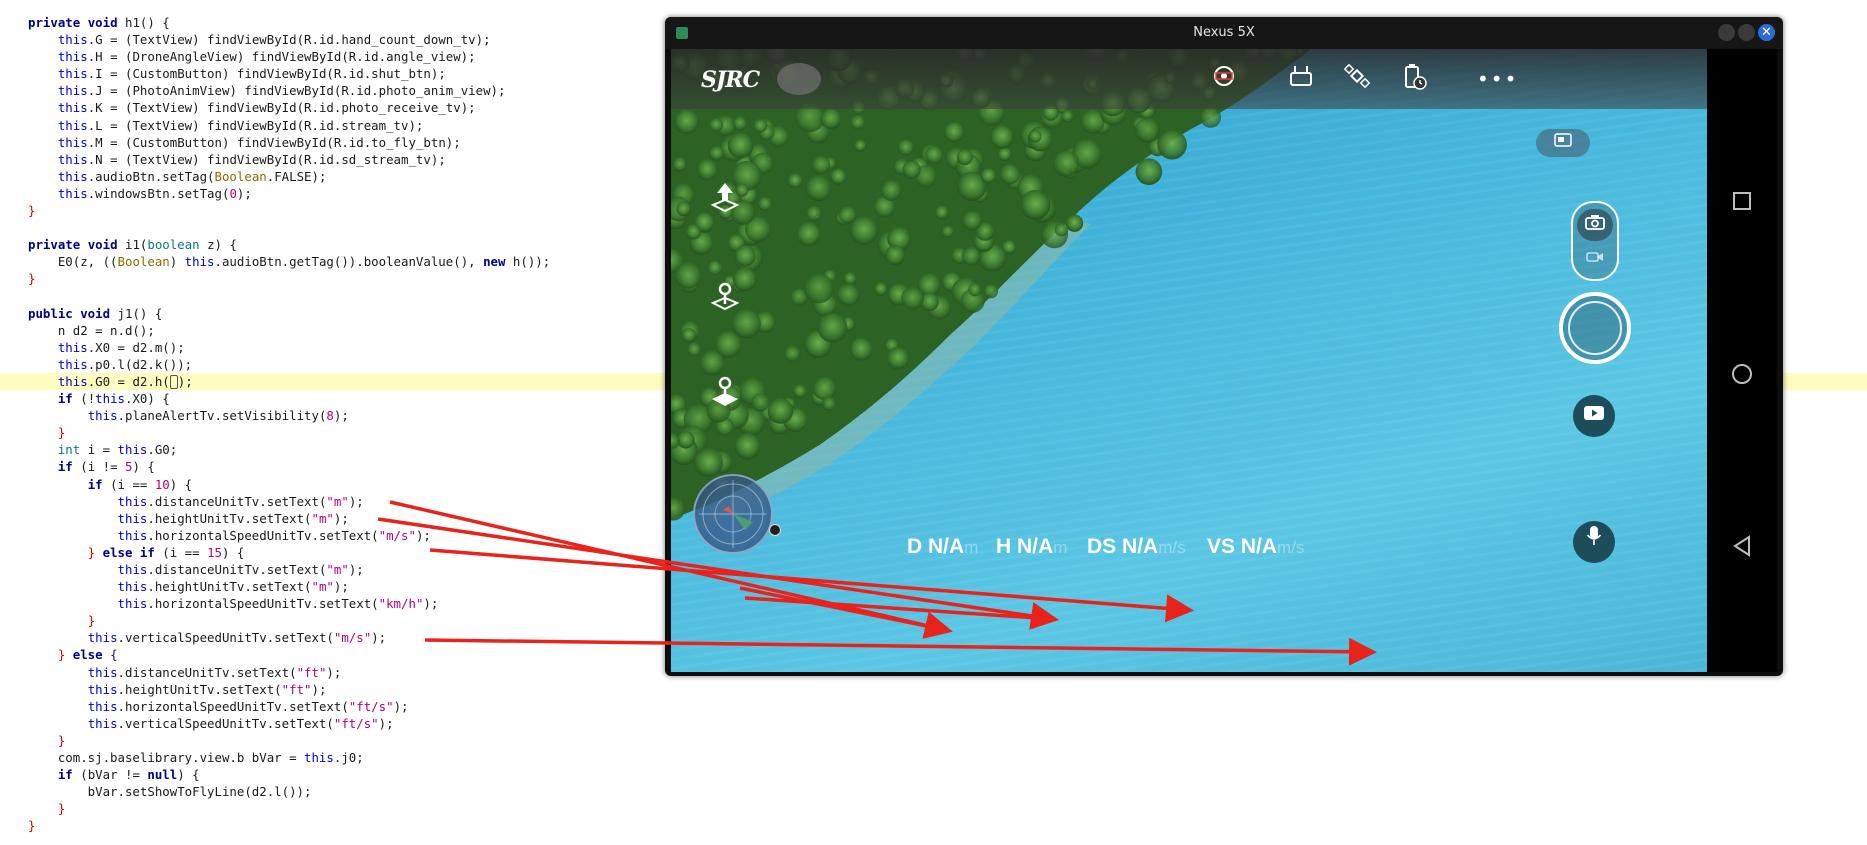 The image size is (1867, 845). I want to click on playback-icon, so click(1594, 416).